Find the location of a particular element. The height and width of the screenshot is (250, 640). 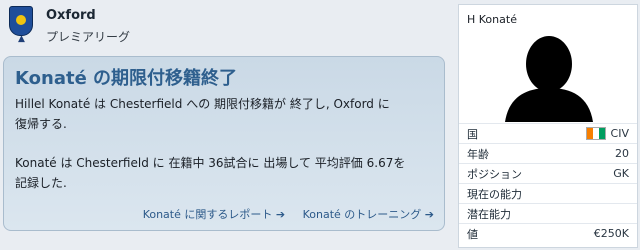

player-row-label: 年齢 is located at coordinates (478, 154).